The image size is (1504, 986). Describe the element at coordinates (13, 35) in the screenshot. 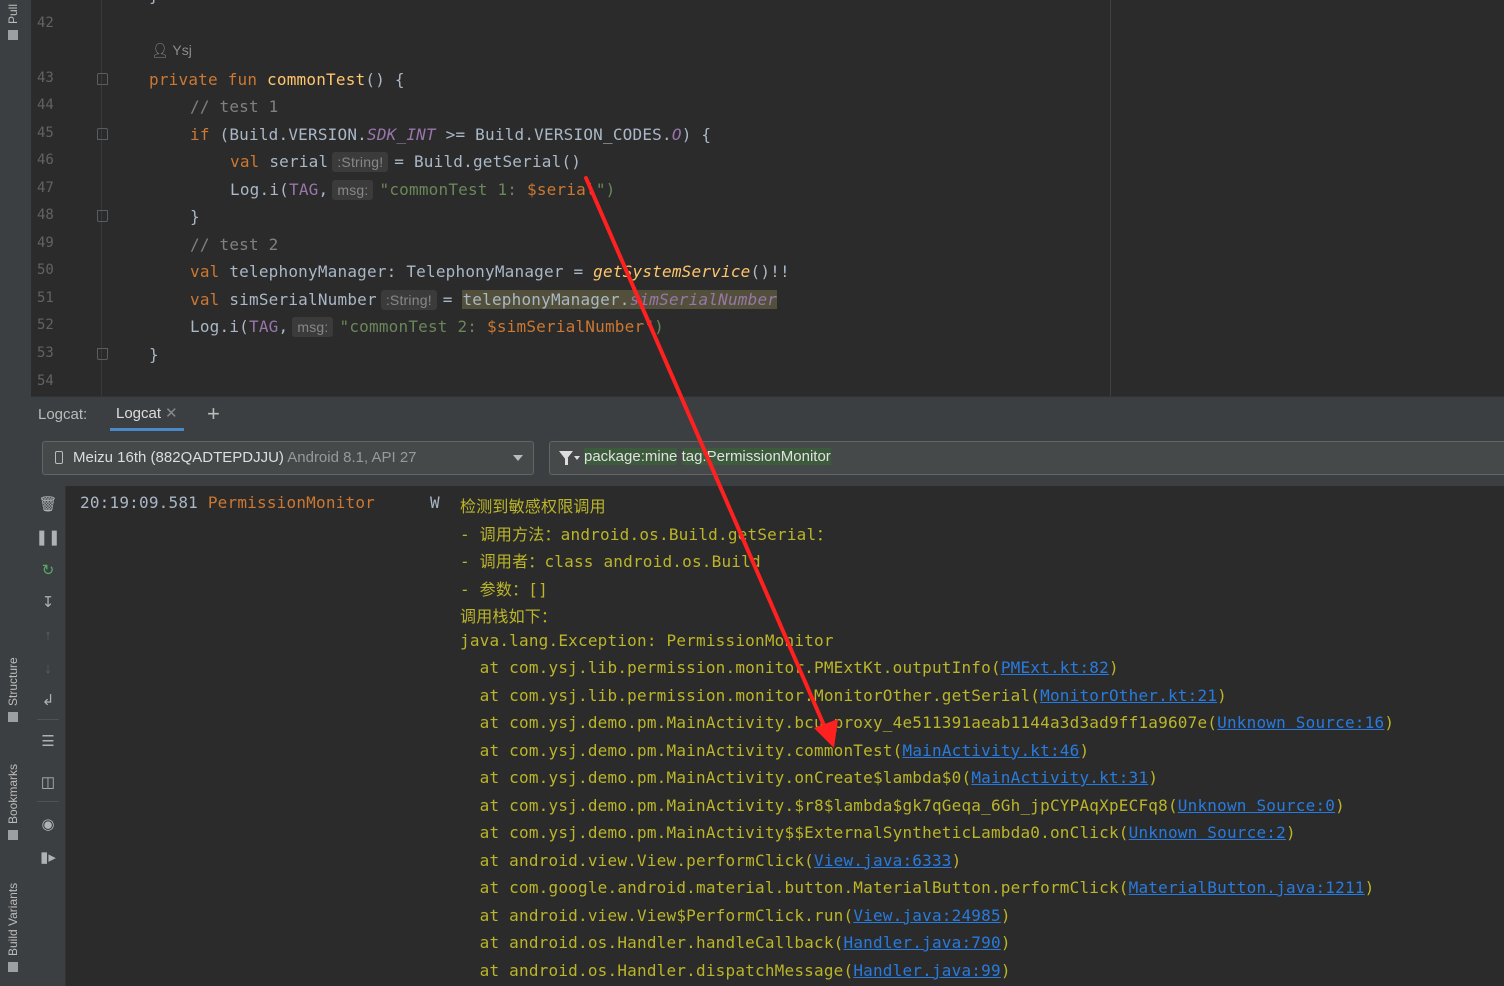

I see `pull-request-icon` at that location.